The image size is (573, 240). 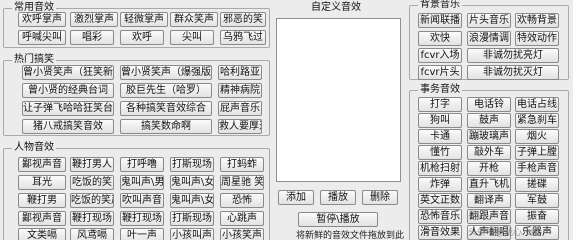 What do you see at coordinates (142, 218) in the screenshot?
I see `sound-button-people-18: 鞭打现场` at bounding box center [142, 218].